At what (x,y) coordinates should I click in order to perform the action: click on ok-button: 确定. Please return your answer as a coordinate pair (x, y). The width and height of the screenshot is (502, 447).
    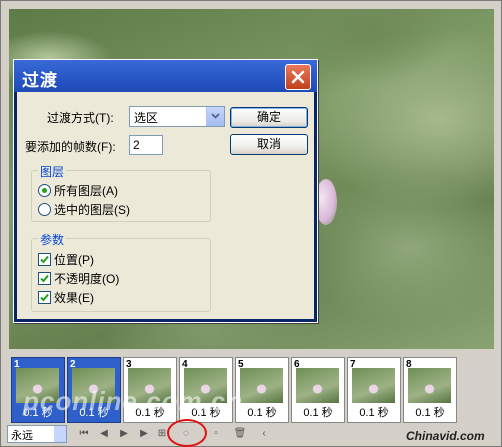
    Looking at the image, I should click on (269, 117).